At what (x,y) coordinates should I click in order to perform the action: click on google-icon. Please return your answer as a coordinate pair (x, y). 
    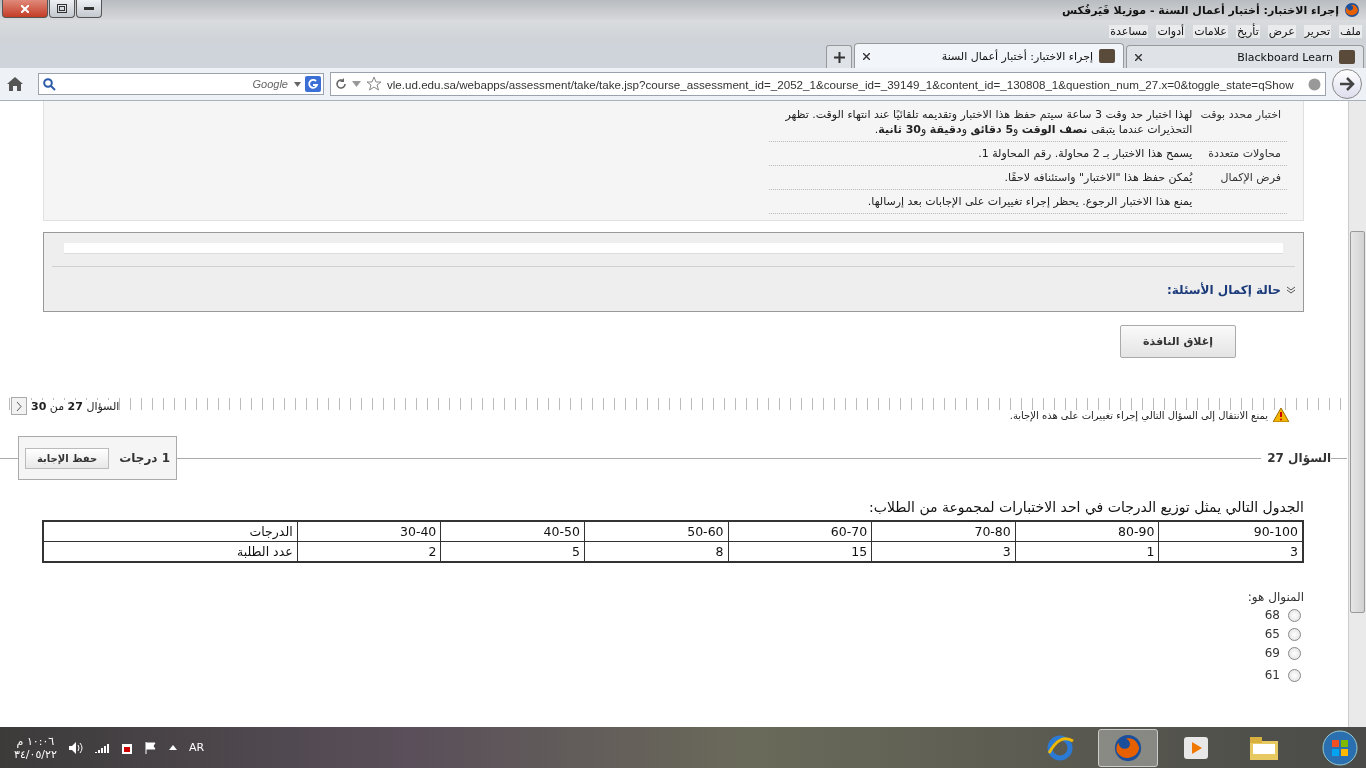
    Looking at the image, I should click on (313, 84).